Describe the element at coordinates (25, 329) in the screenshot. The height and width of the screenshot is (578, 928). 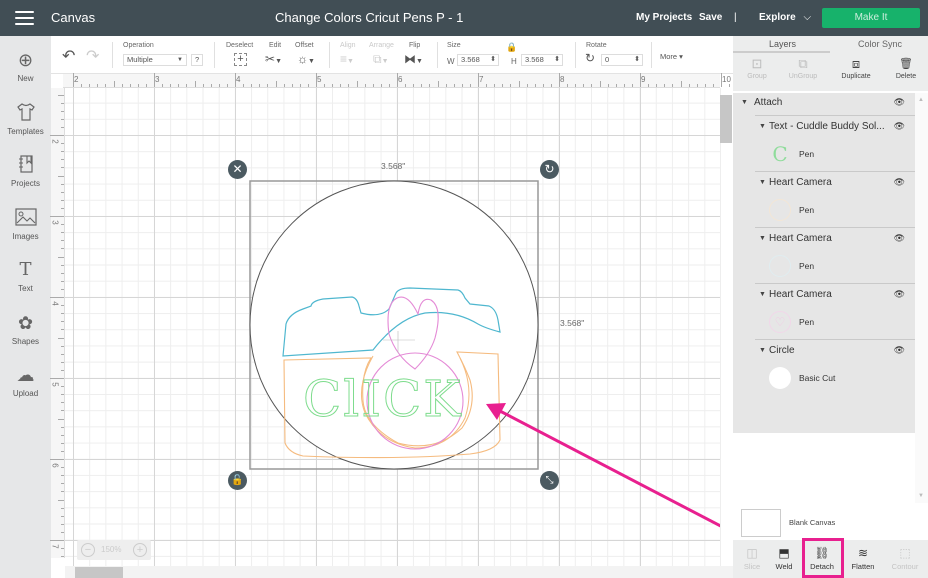
I see `sidebar-item-shapes: ✿ Shapes` at that location.